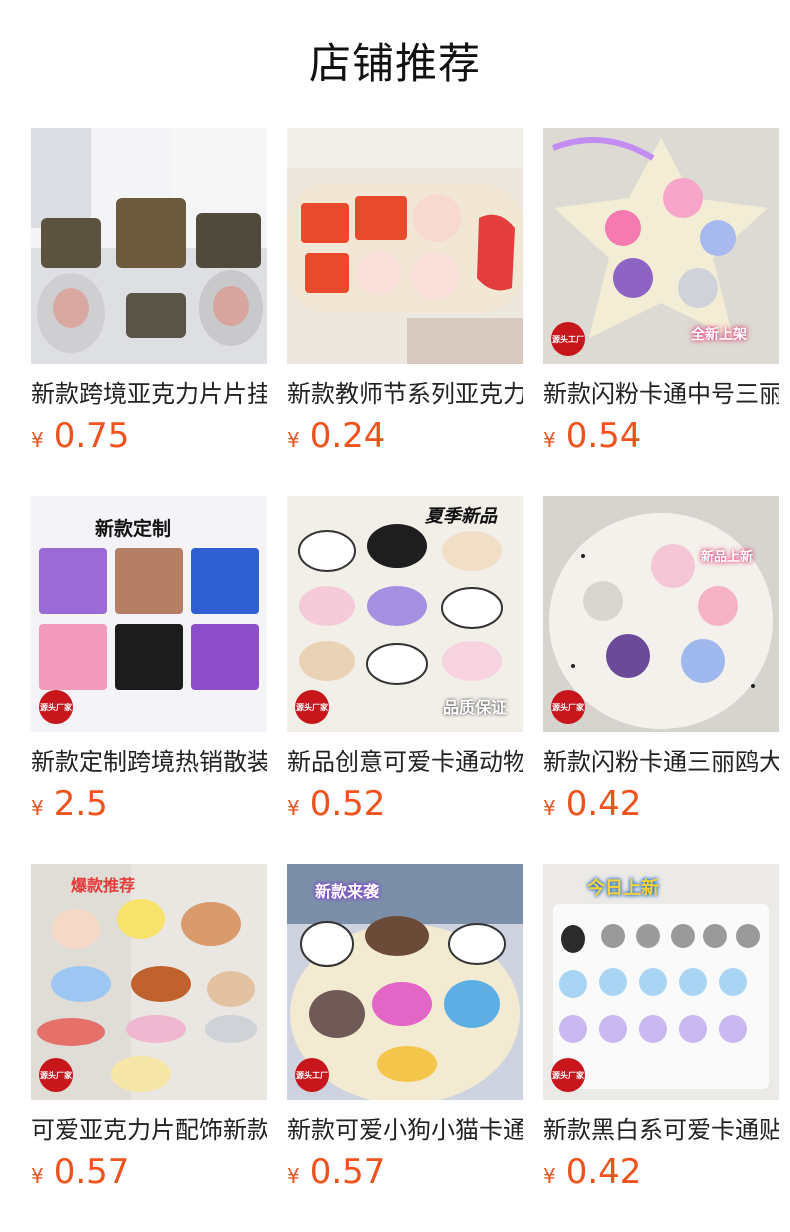  What do you see at coordinates (603, 436) in the screenshot?
I see `price-value: 0.54` at bounding box center [603, 436].